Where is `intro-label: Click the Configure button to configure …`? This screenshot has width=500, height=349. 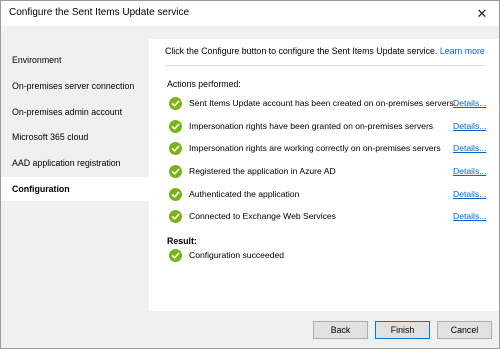
intro-label: Click the Configure button to configure … is located at coordinates (301, 51).